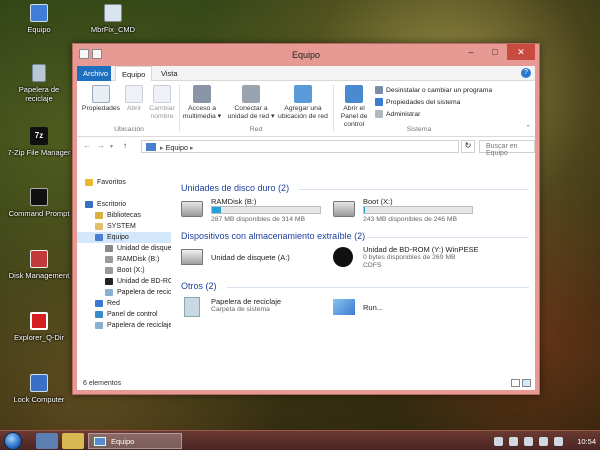  I want to click on disk-management-icon, so click(39, 259).